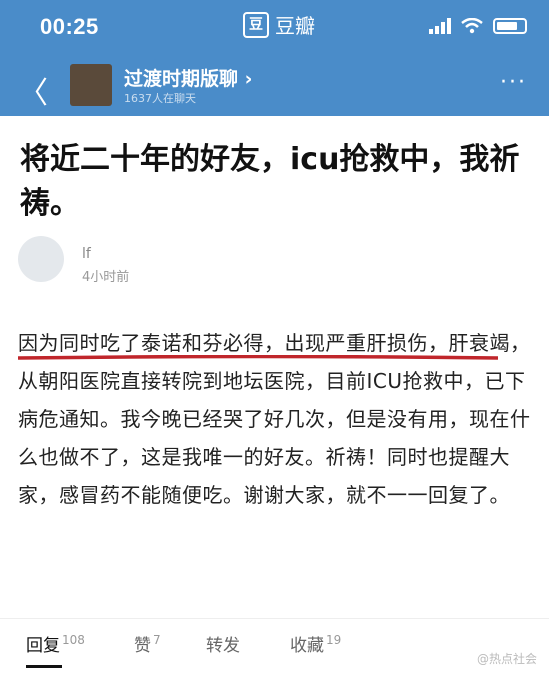 This screenshot has height=683, width=549. What do you see at coordinates (274, 86) in the screenshot?
I see `group-header: 〈 过渡时期版聊 › 1637人在聊天 ···` at bounding box center [274, 86].